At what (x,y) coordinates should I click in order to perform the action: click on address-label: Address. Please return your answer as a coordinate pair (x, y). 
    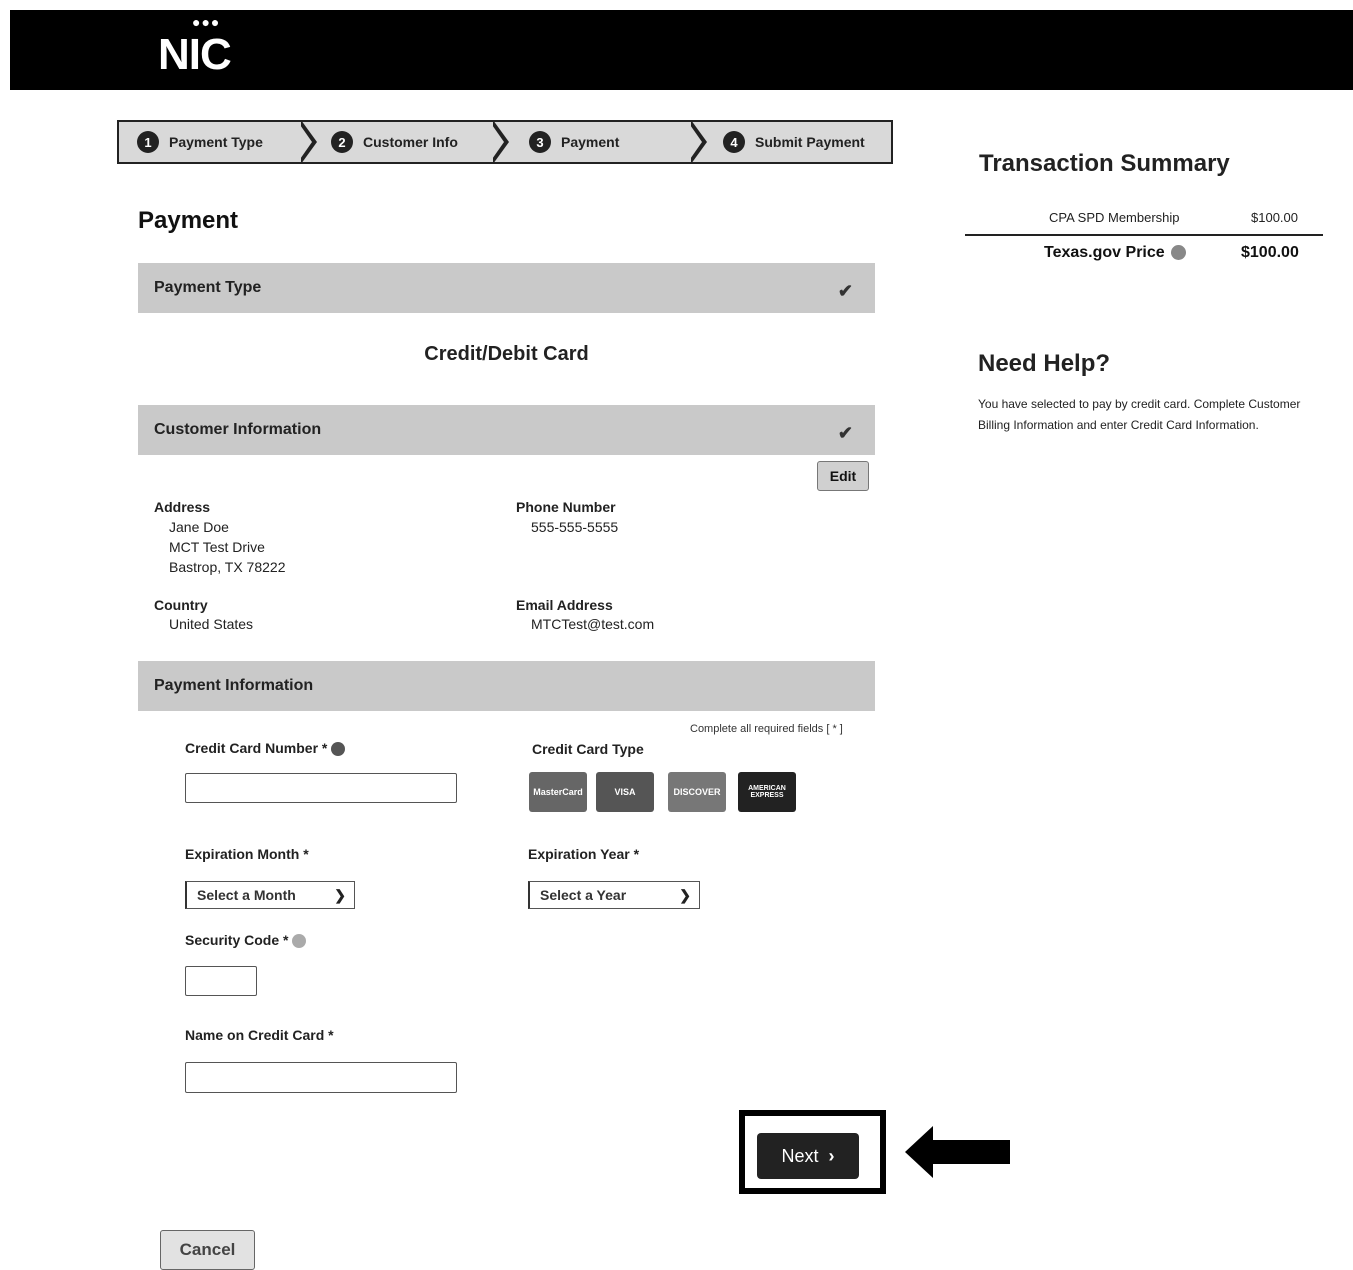
    Looking at the image, I should click on (182, 507).